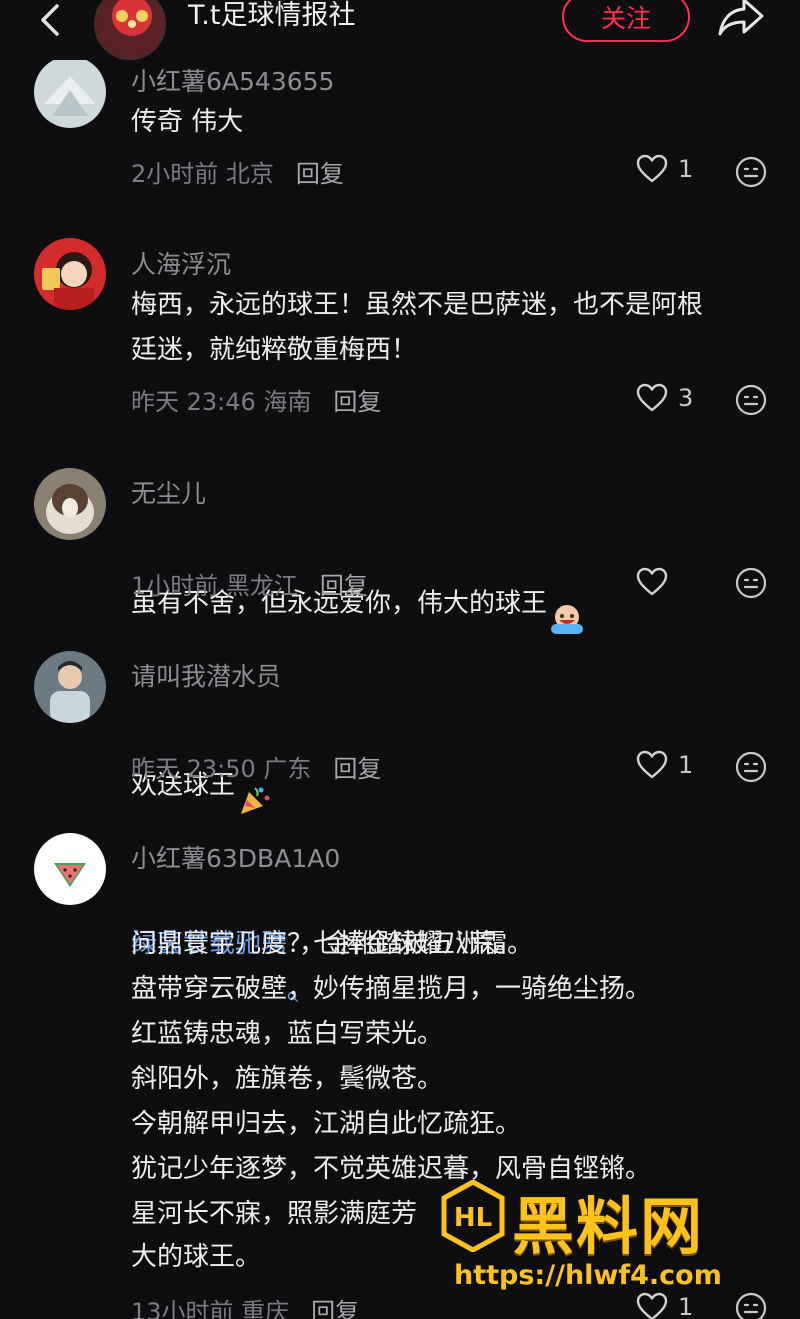 This screenshot has height=1319, width=800. I want to click on comment-meta: 昨天 23:46 海南 回复, so click(256, 399).